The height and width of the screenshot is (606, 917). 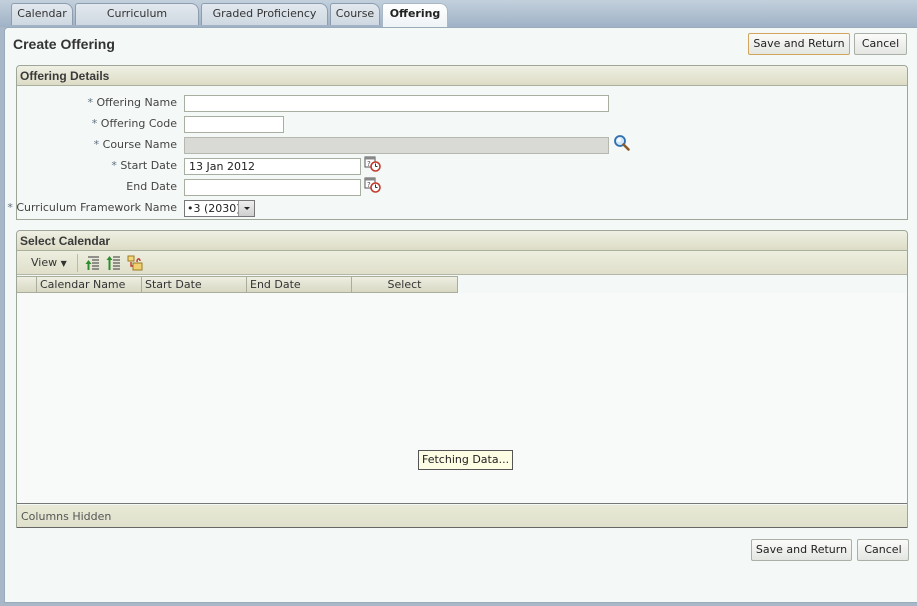 What do you see at coordinates (134, 123) in the screenshot?
I see `offering-code-label: * Offering Code` at bounding box center [134, 123].